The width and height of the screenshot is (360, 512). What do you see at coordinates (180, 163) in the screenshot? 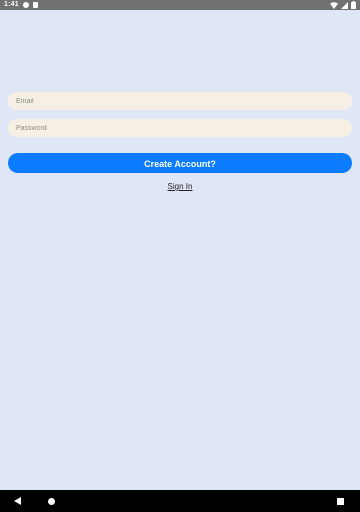
I see `create-account-button: Create Account?` at bounding box center [180, 163].